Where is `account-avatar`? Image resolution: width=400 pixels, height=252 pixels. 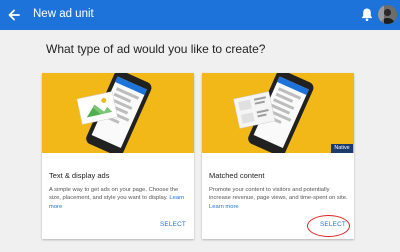 account-avatar is located at coordinates (387, 14).